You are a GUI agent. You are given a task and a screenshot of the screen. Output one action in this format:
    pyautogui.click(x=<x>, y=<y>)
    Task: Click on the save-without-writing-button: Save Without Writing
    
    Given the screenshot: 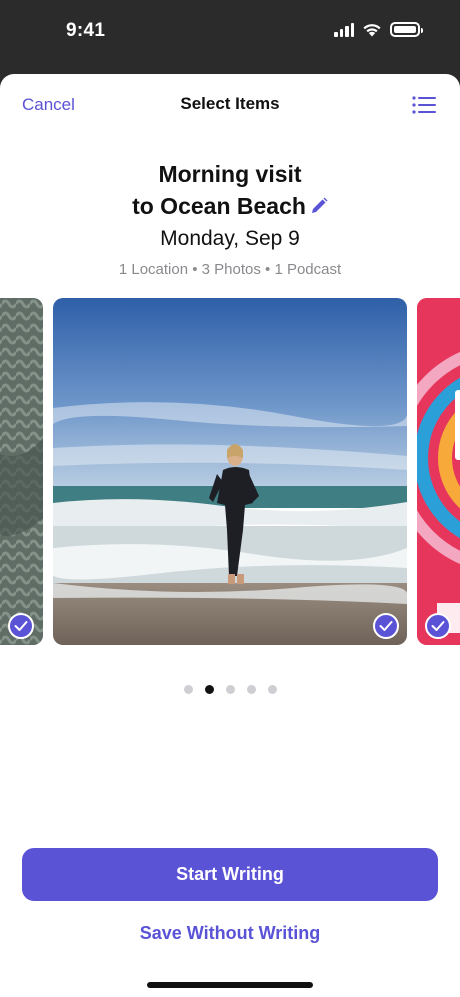 What is the action you would take?
    pyautogui.click(x=230, y=933)
    